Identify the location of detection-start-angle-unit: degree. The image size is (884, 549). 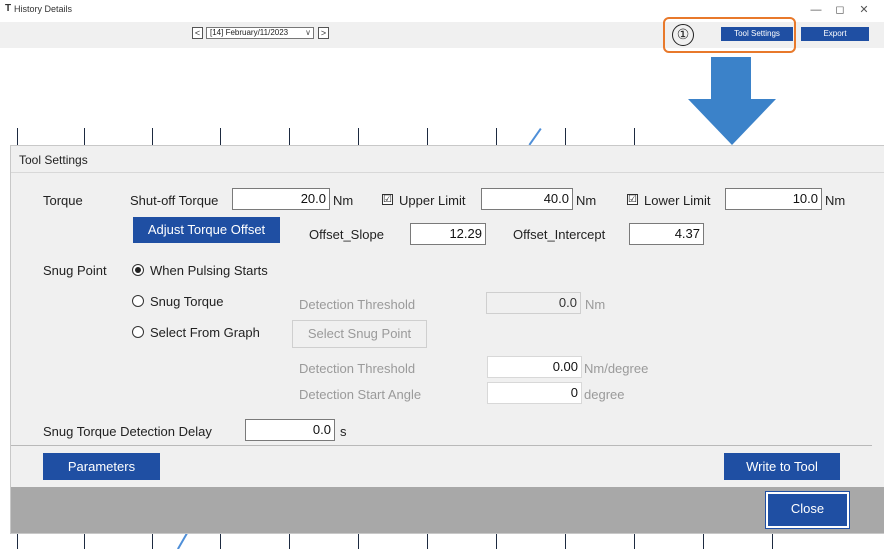
(604, 394).